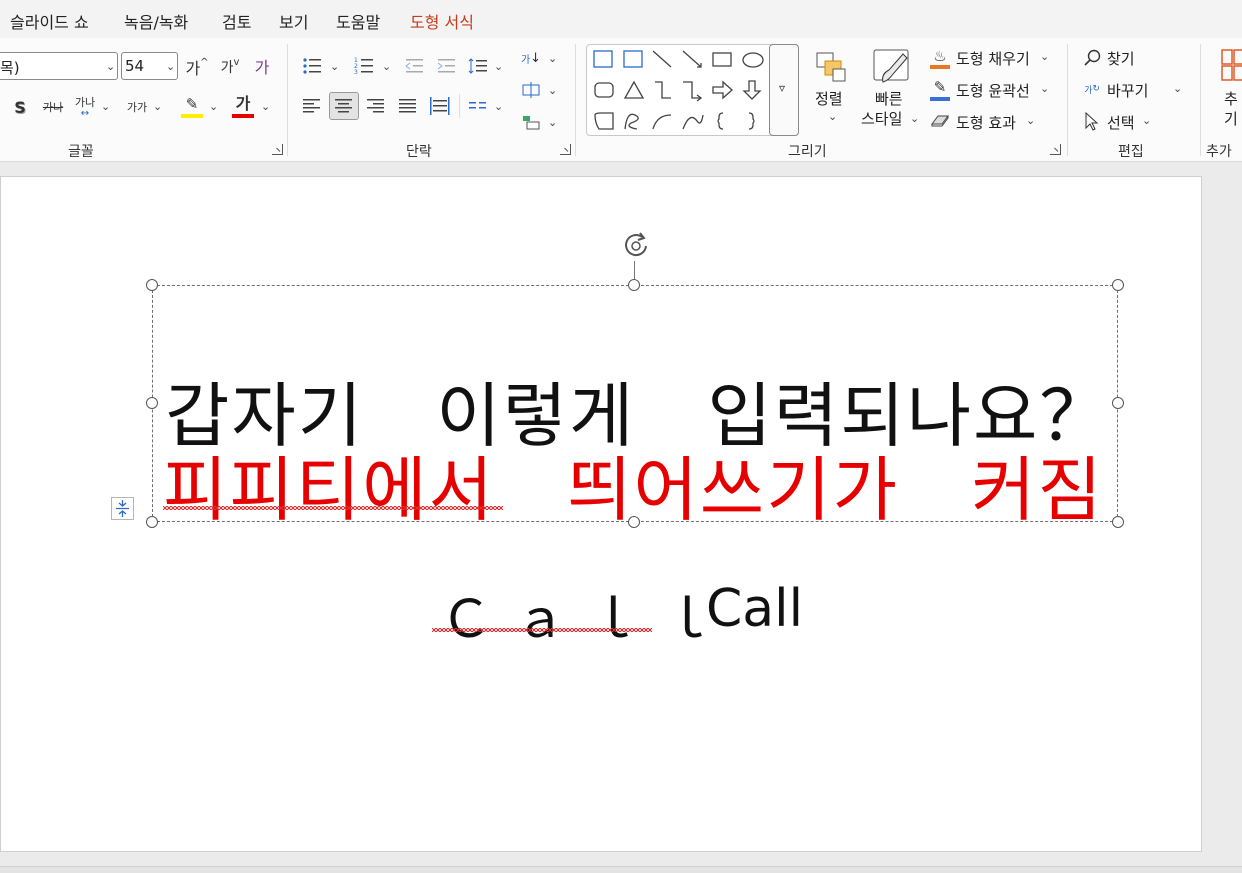  Describe the element at coordinates (891, 66) in the screenshot. I see `quick-styles-icon` at that location.